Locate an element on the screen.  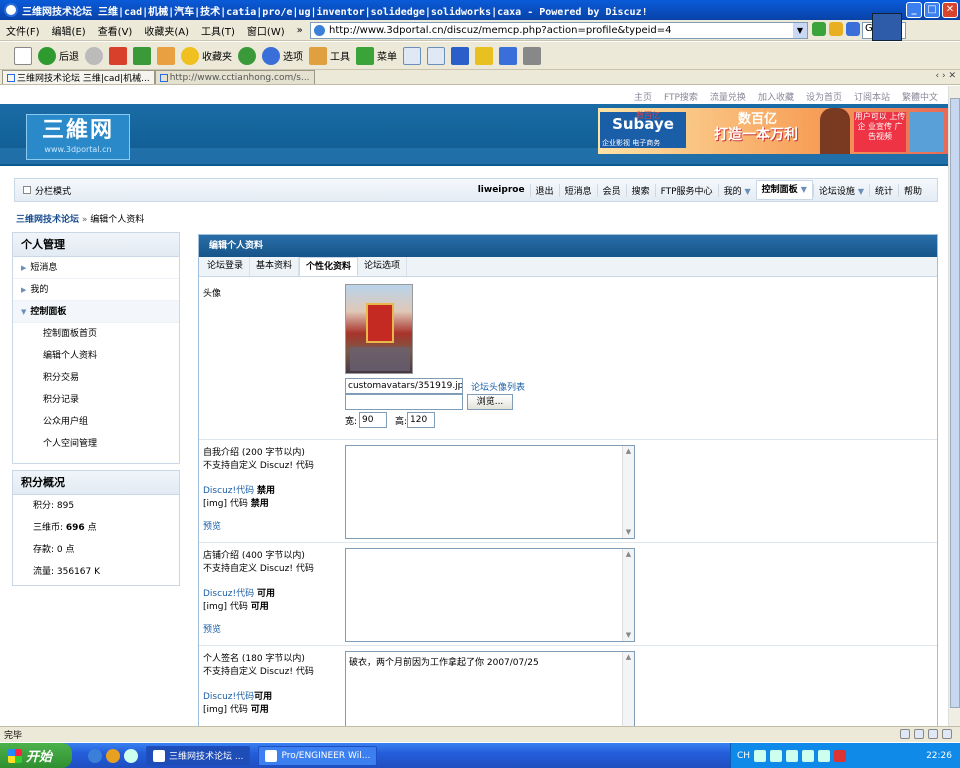
input-language: CH is located at coordinates (743, 756).